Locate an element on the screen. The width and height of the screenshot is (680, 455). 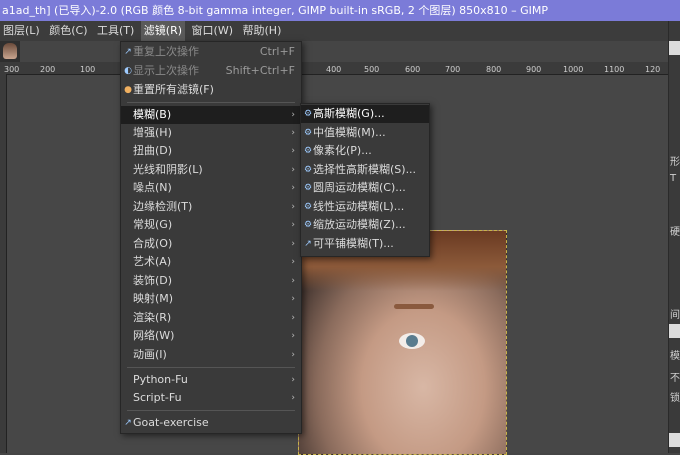
menu-layer: 图层(L) is located at coordinates (21, 31).